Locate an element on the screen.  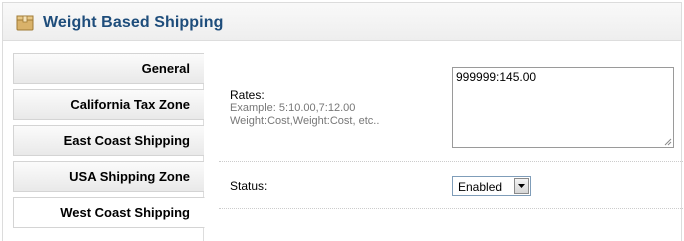
tab-california-tax-zone: California Tax Zone is located at coordinates (108, 104).